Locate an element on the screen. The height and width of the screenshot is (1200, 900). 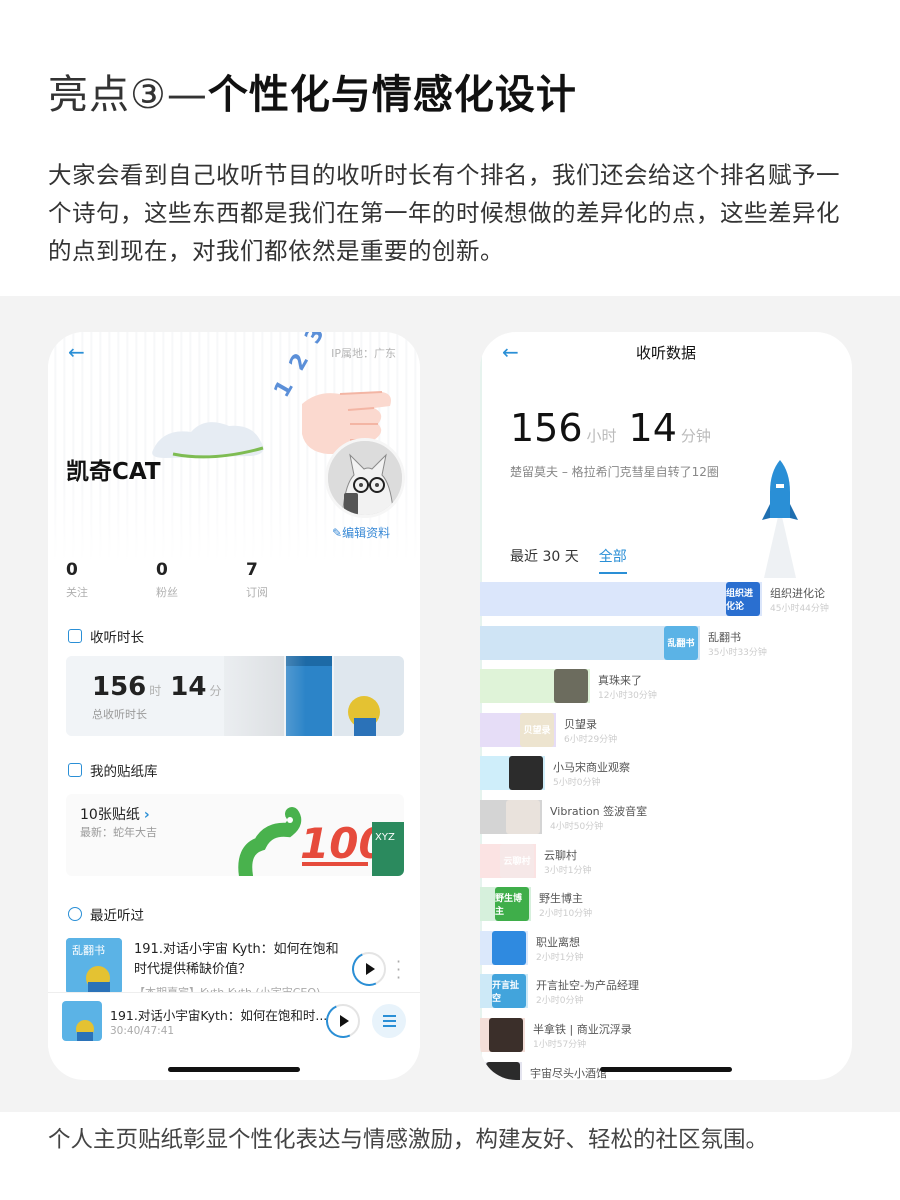
home-indicator is located at coordinates (234, 1069).